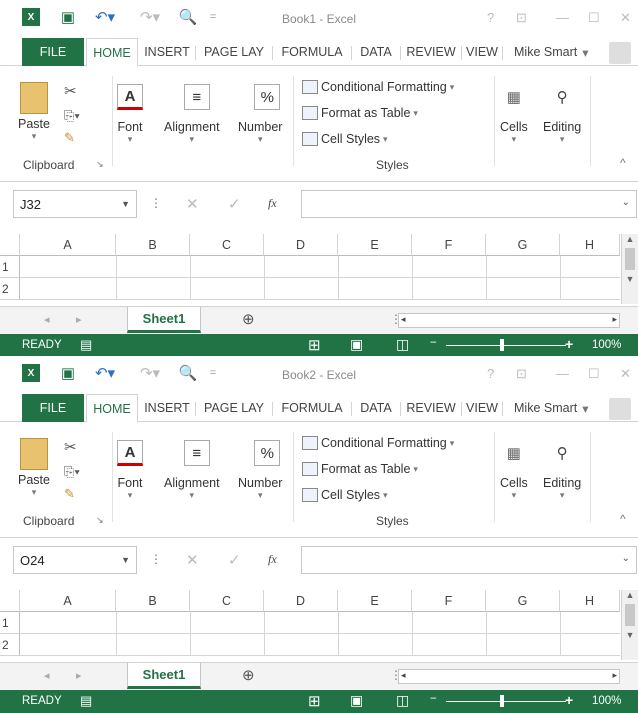 This screenshot has height=713, width=638. What do you see at coordinates (112, 52) in the screenshot?
I see `tab-home: HOME` at bounding box center [112, 52].